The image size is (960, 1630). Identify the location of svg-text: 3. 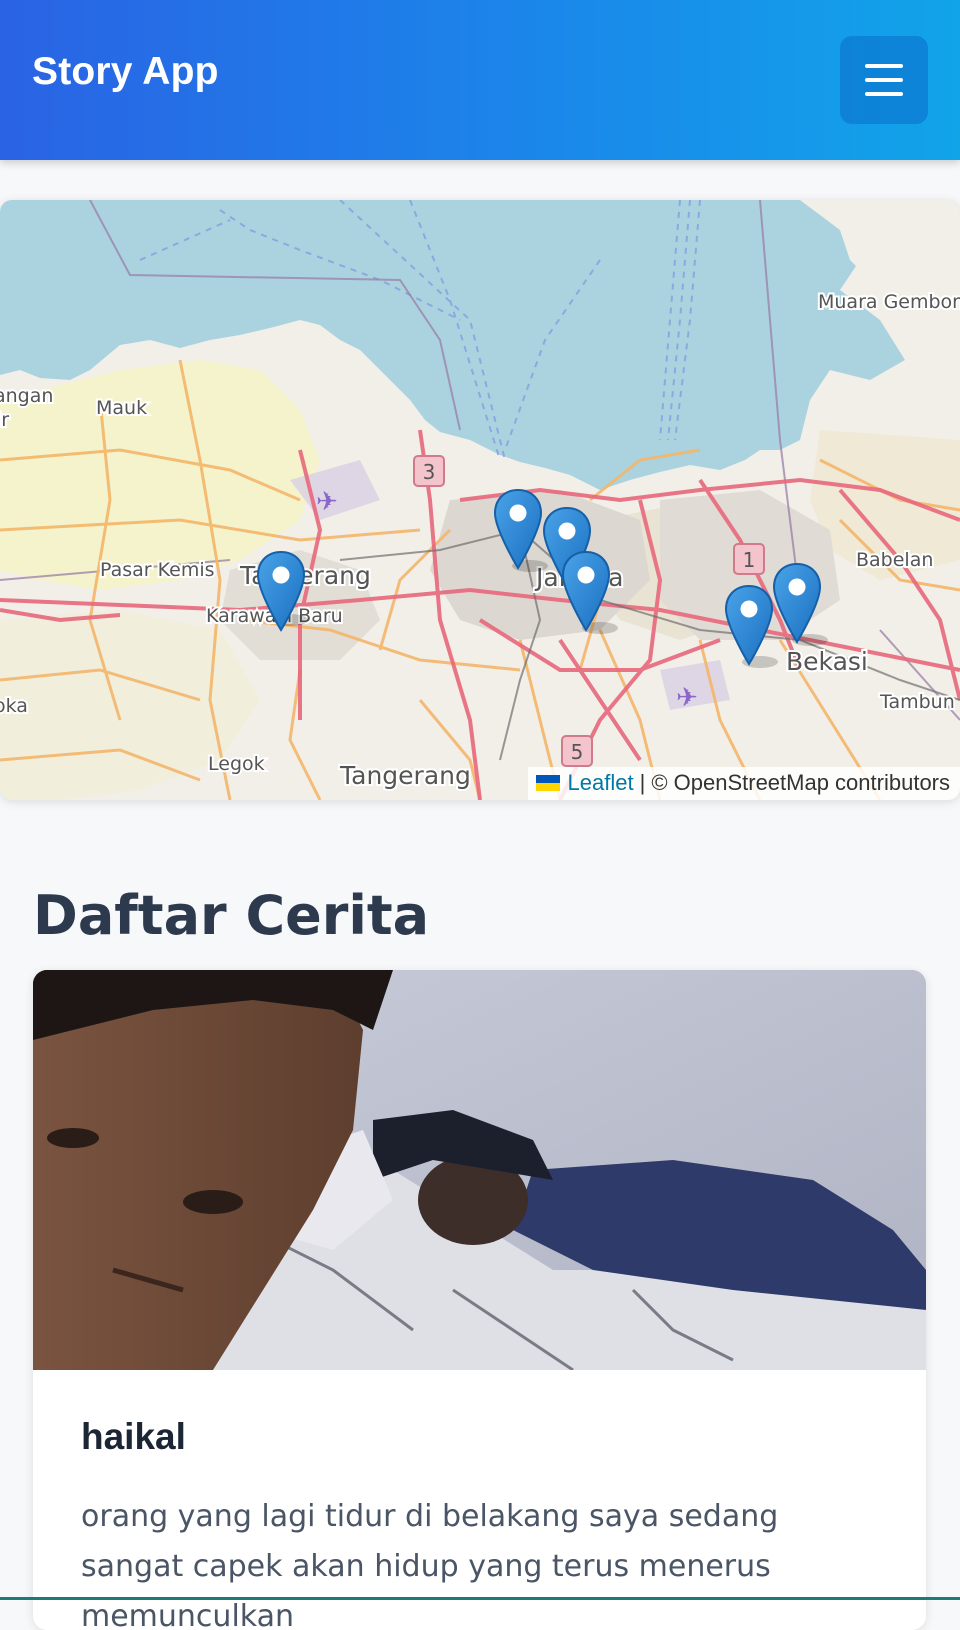
(429, 472).